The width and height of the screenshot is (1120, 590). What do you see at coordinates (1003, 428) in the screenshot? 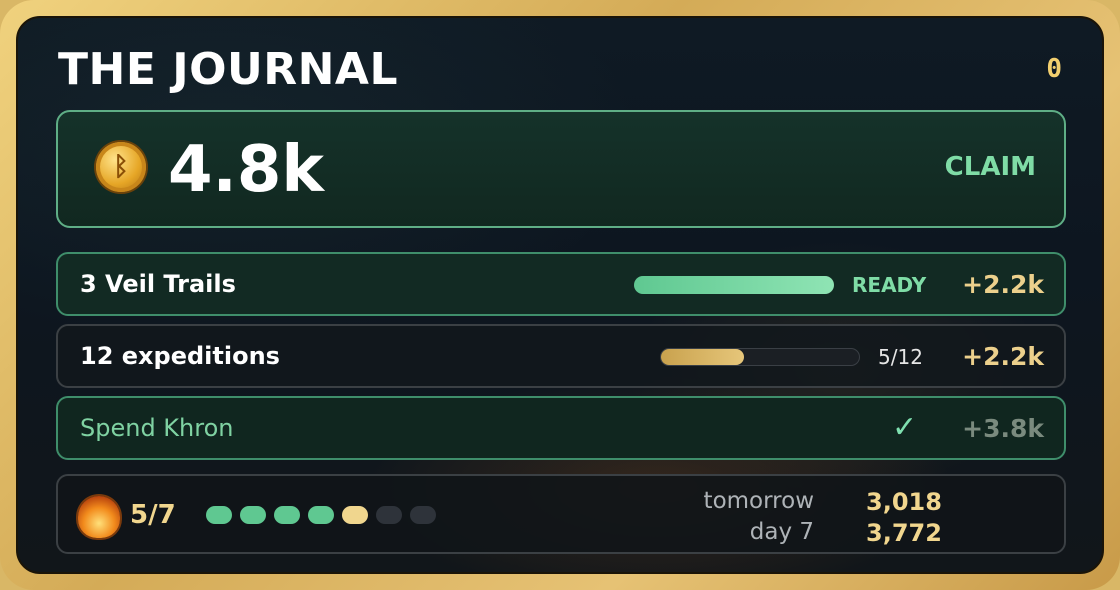
I see `task-reward: +3.8k` at bounding box center [1003, 428].